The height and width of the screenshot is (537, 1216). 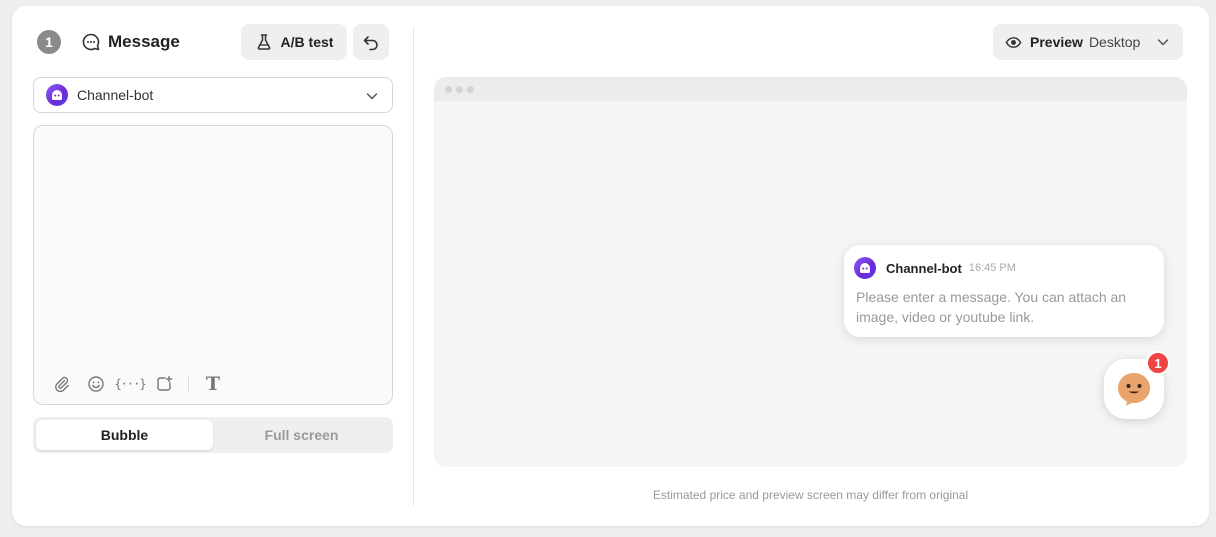 I want to click on preview-mode-select: Preview Desktop, so click(x=1088, y=42).